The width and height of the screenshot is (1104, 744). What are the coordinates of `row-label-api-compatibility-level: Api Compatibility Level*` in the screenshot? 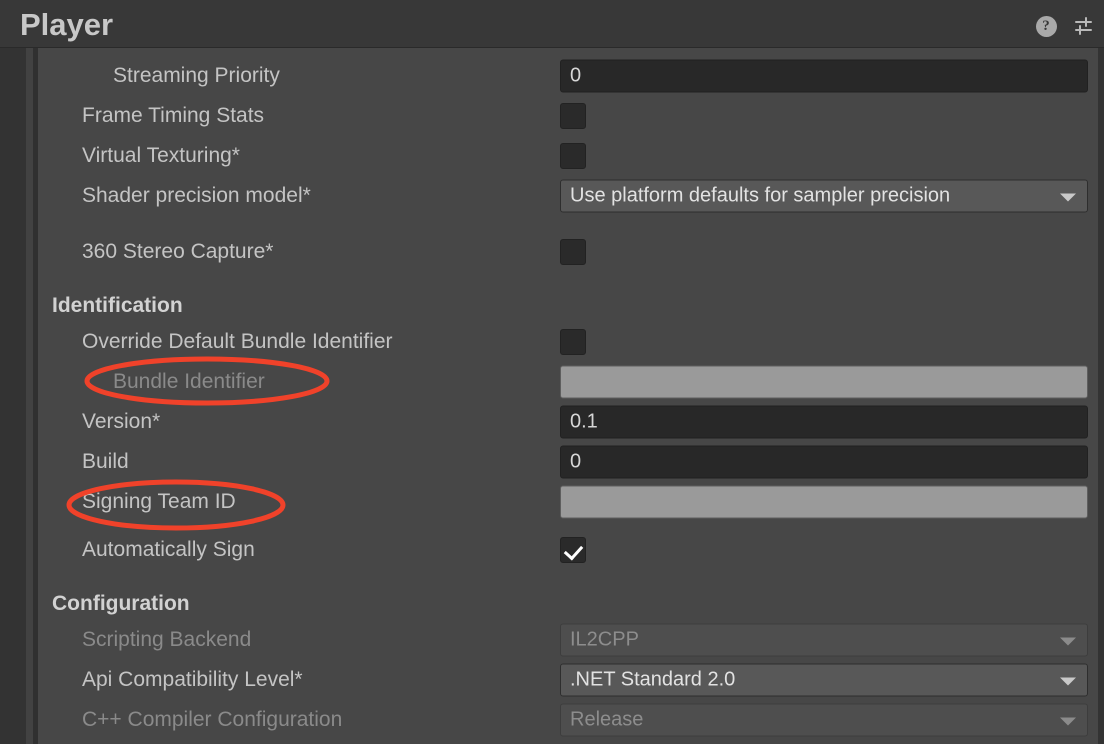 It's located at (192, 679).